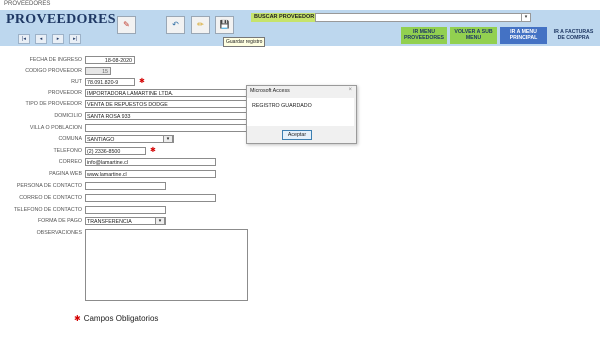 The height and width of the screenshot is (337, 600). I want to click on telefono-contacto-field, so click(125, 210).